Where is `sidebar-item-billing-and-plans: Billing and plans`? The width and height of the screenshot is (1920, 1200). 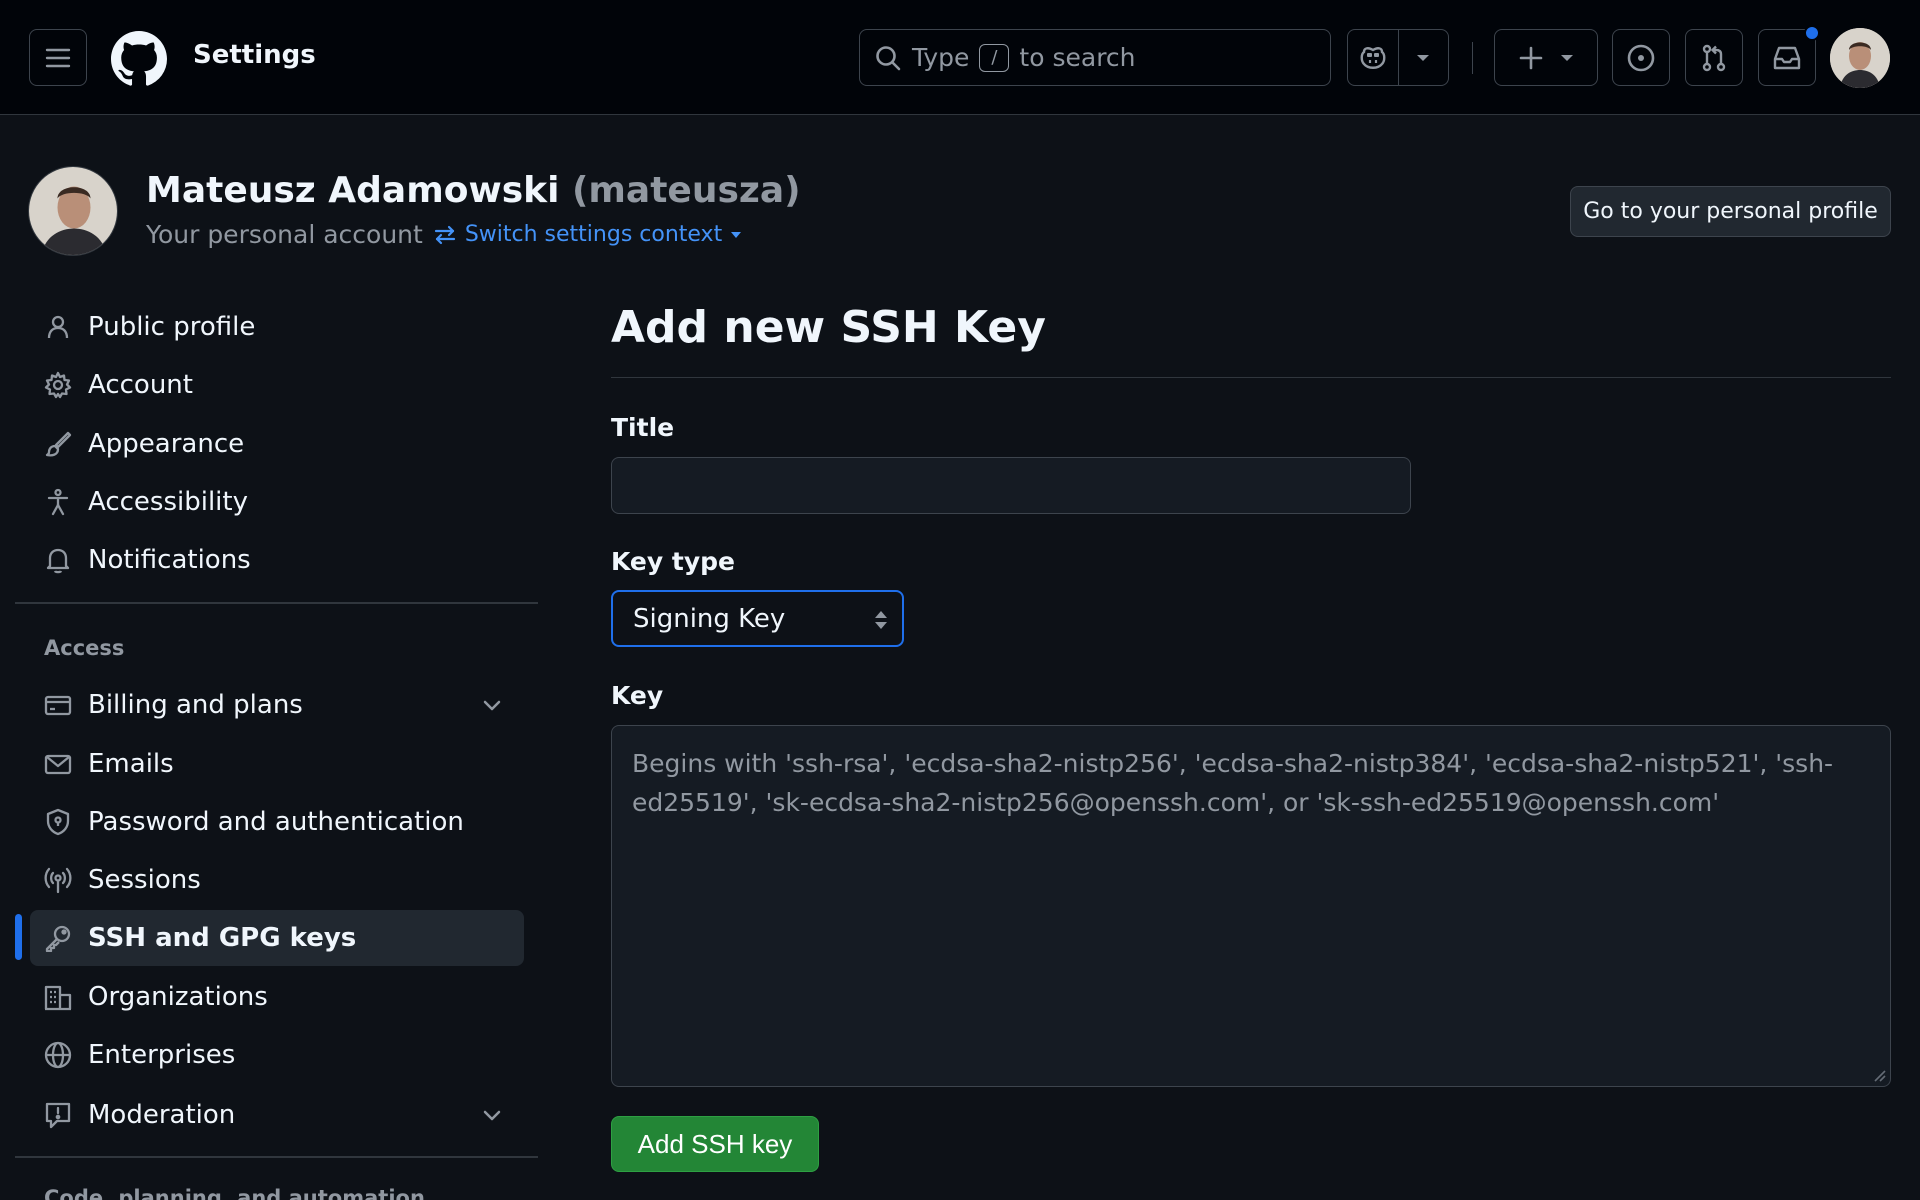 sidebar-item-billing-and-plans: Billing and plans is located at coordinates (277, 705).